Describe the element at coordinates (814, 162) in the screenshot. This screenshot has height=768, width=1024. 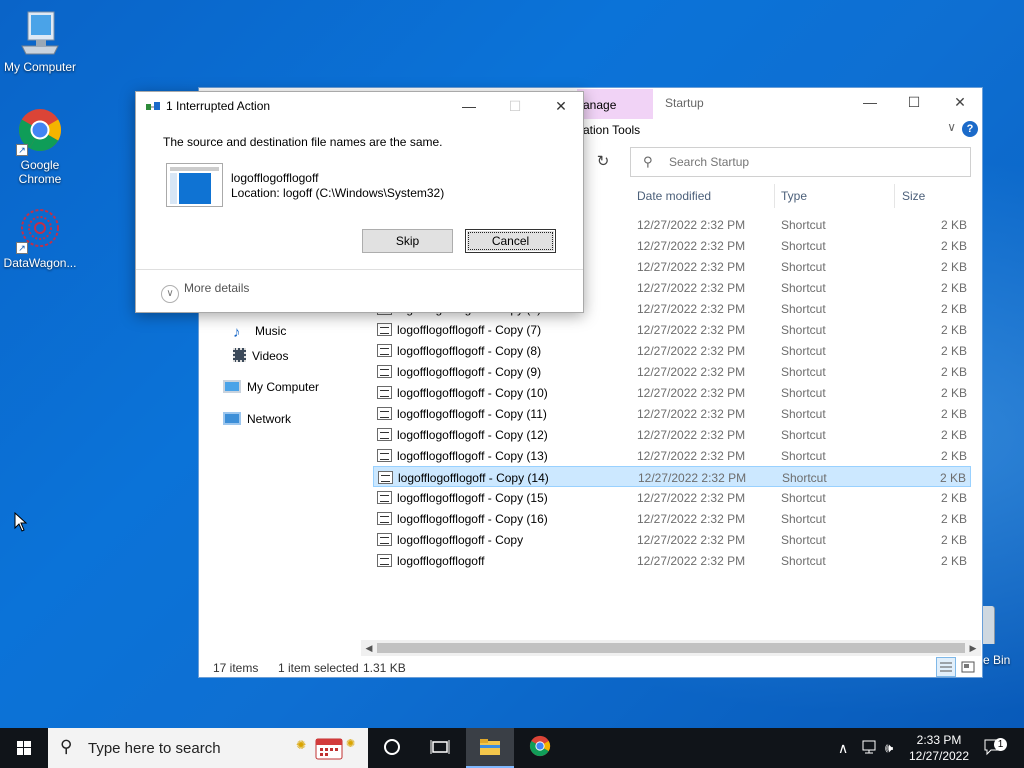
I see `search-input` at that location.